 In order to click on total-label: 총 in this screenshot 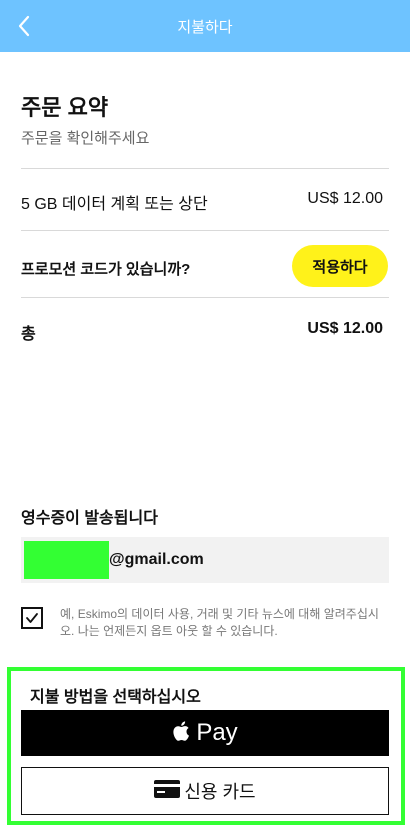, I will do `click(28, 334)`.